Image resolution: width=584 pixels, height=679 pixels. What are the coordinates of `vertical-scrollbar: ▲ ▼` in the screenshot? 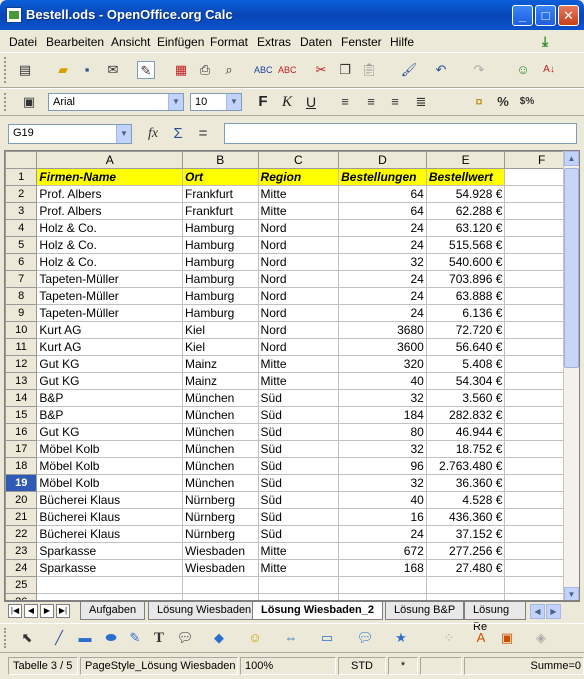 It's located at (571, 375).